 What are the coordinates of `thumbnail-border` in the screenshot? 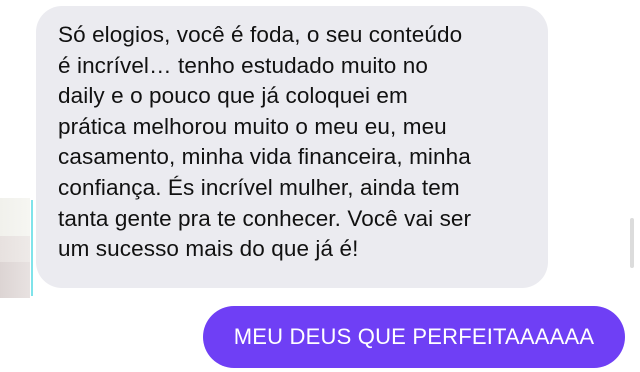 It's located at (32, 248).